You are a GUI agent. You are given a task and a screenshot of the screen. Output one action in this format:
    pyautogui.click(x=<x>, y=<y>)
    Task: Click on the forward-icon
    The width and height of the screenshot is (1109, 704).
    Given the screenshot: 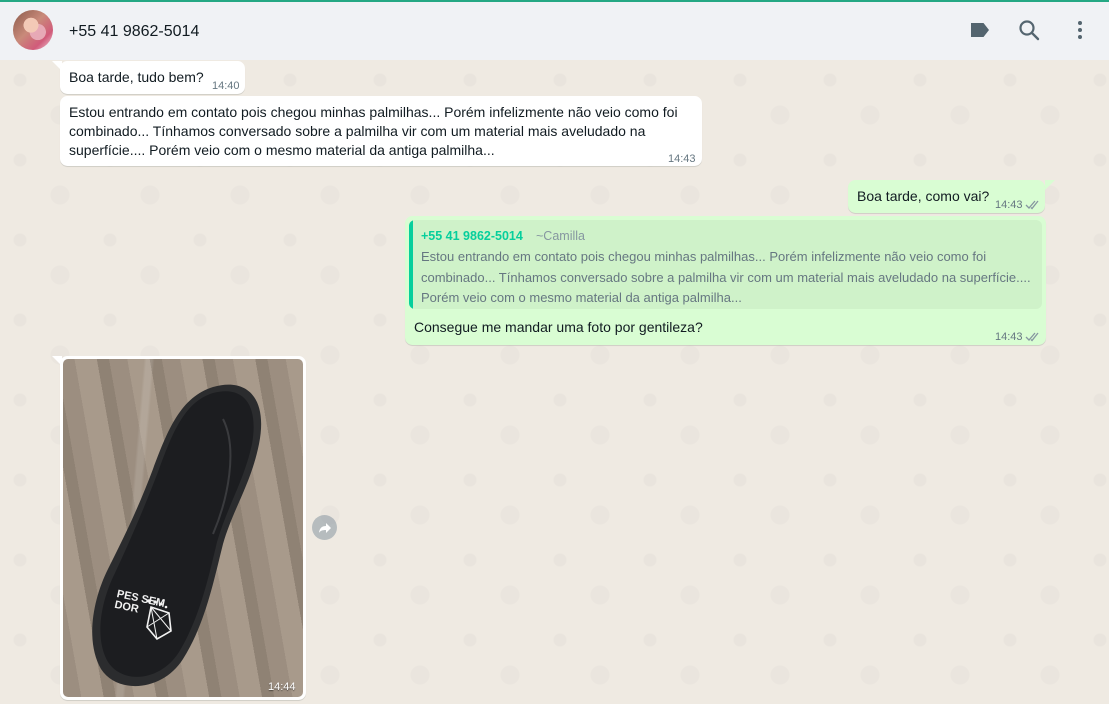 What is the action you would take?
    pyautogui.click(x=324, y=527)
    